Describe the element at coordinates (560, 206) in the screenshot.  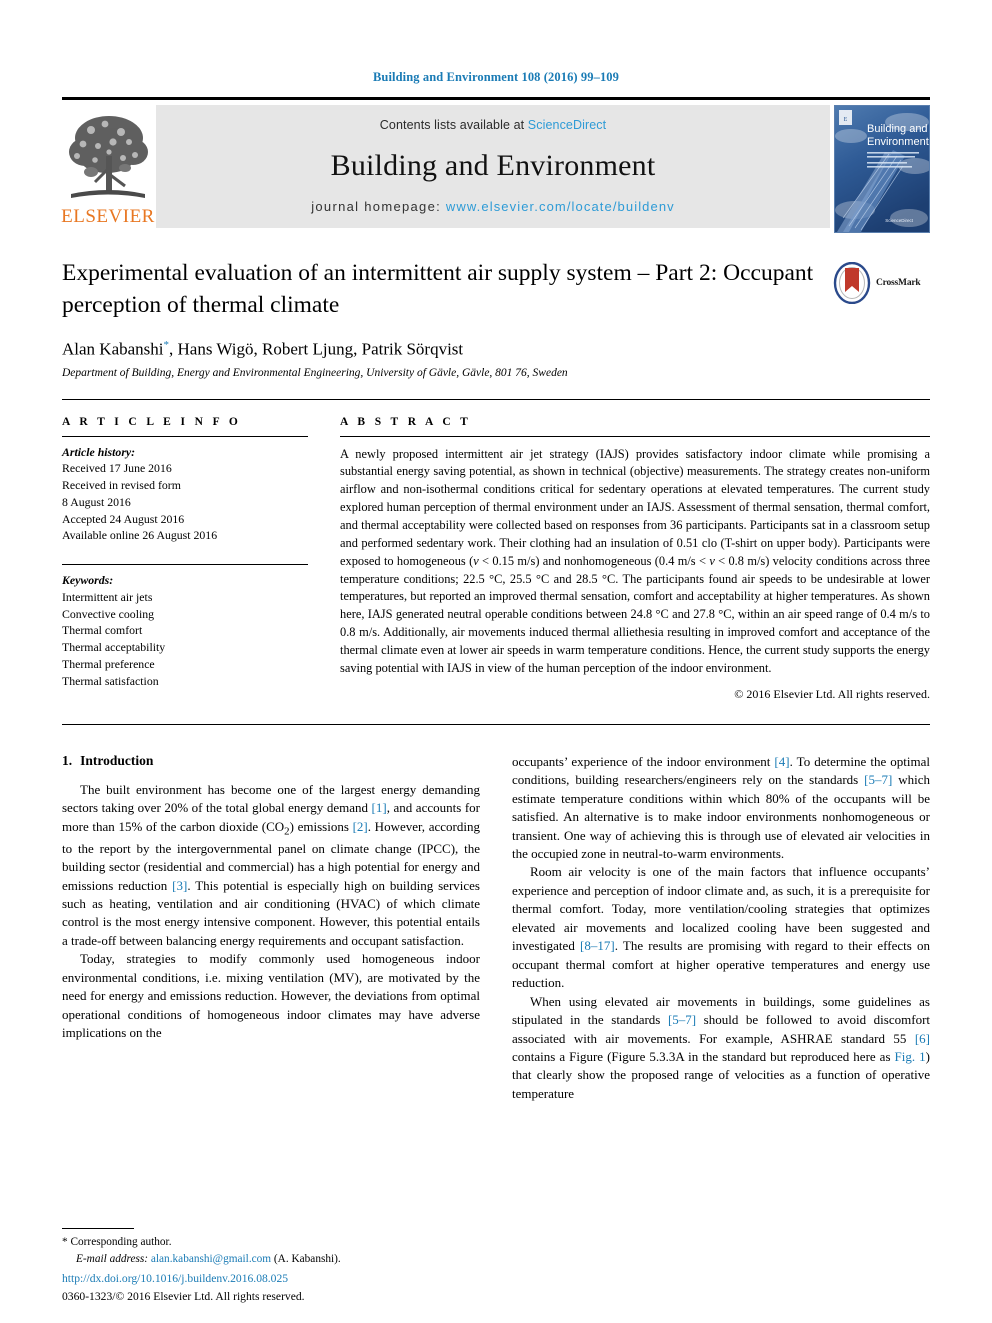
I see `homepage-url-link: www.elsevier.com/locate/buildenv` at that location.